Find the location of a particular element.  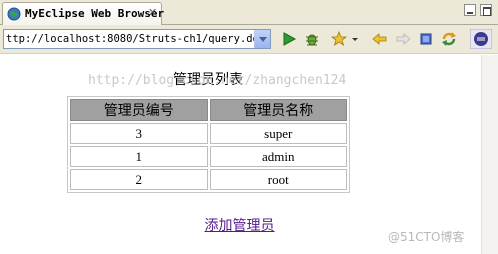

refresh-icon is located at coordinates (449, 39).